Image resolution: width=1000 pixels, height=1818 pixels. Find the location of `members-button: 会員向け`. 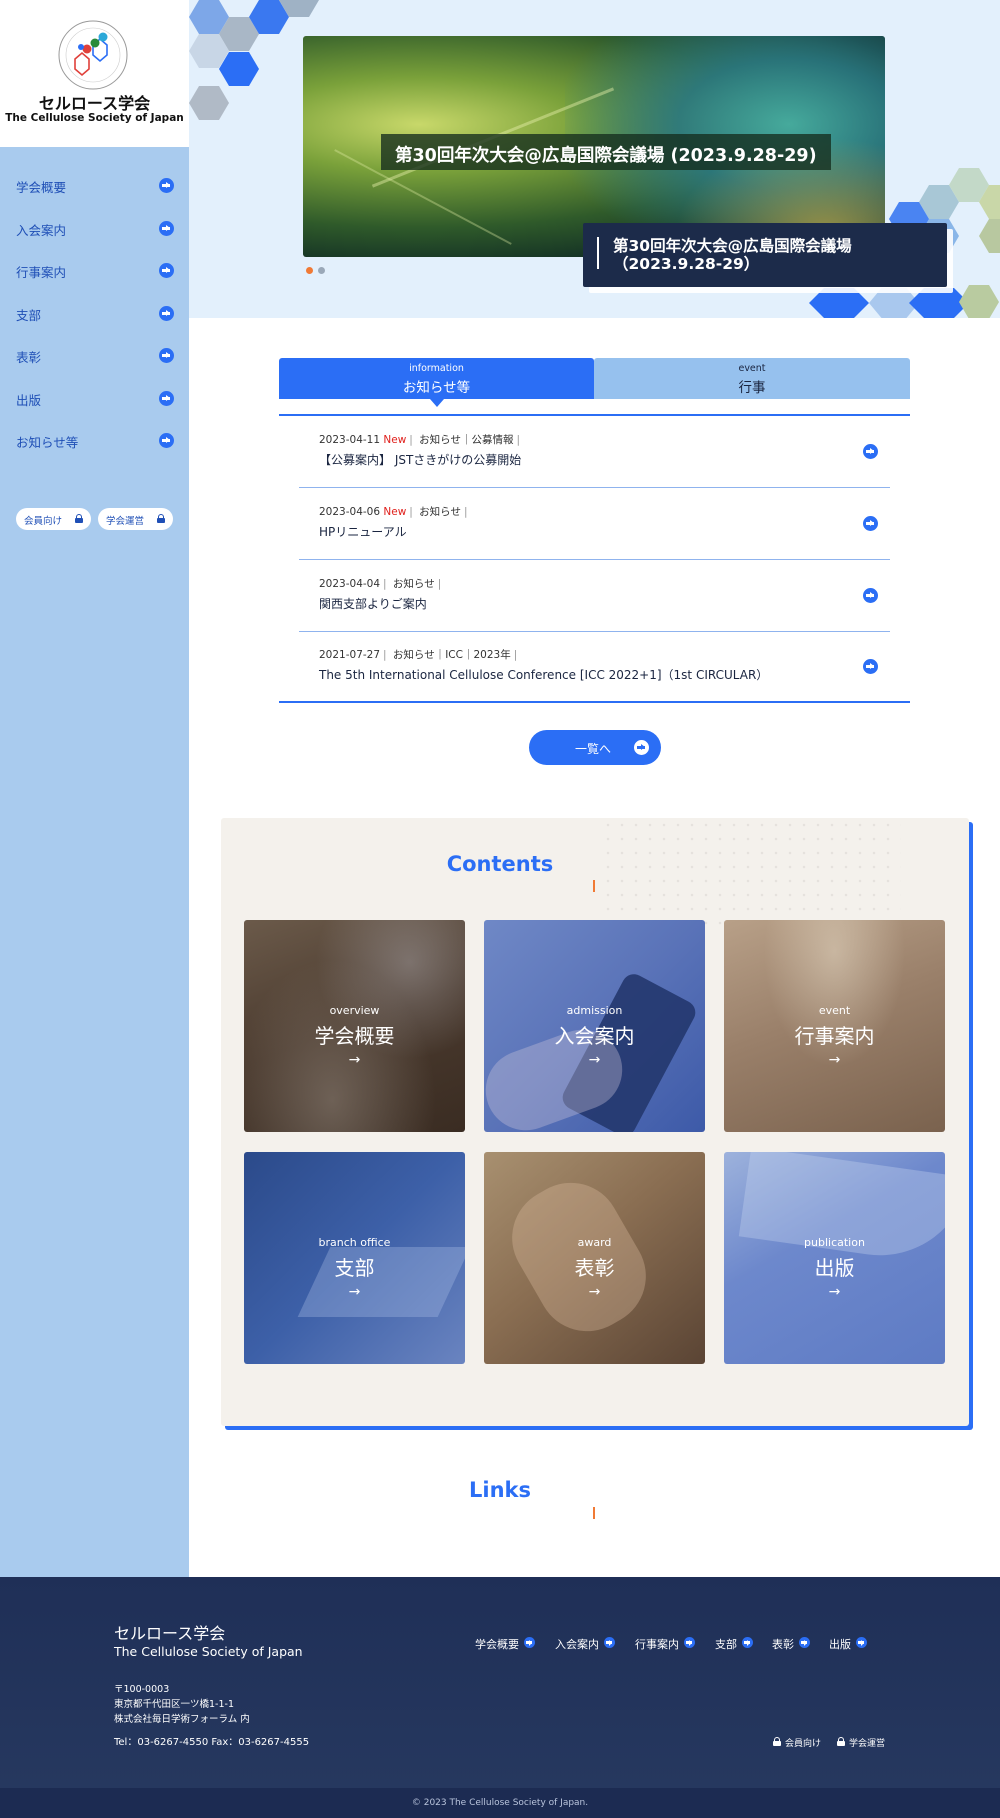

members-button: 会員向け is located at coordinates (53, 519).